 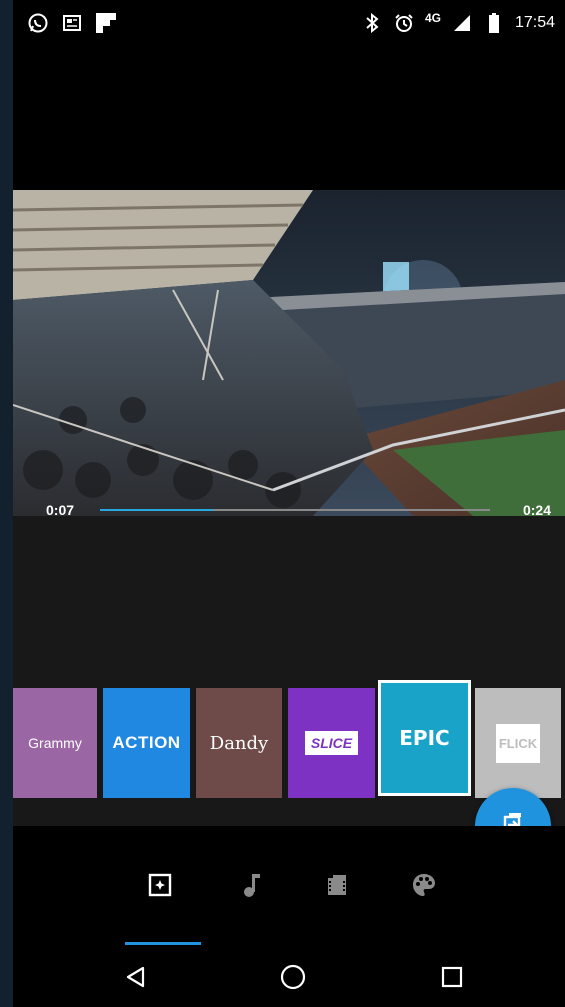 What do you see at coordinates (372, 23) in the screenshot?
I see `bluetooth-icon` at bounding box center [372, 23].